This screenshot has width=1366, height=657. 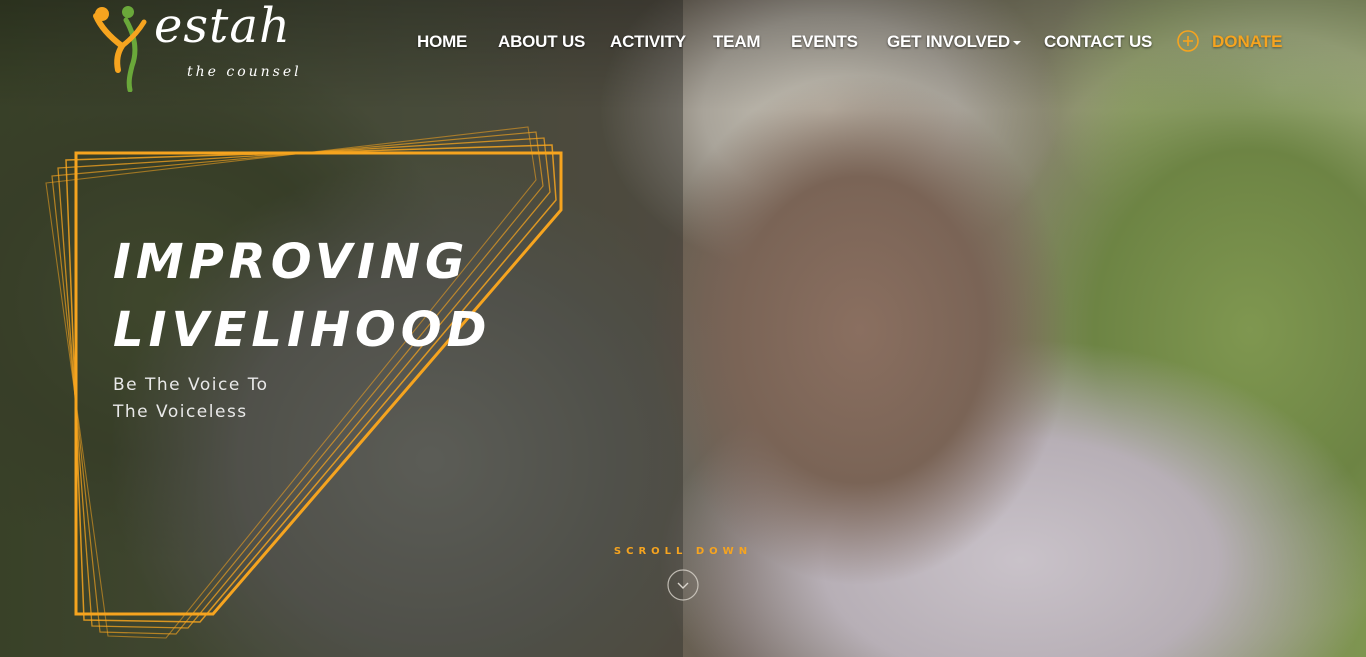 I want to click on hero-subtitle-line-2: The Voiceless, so click(x=180, y=412).